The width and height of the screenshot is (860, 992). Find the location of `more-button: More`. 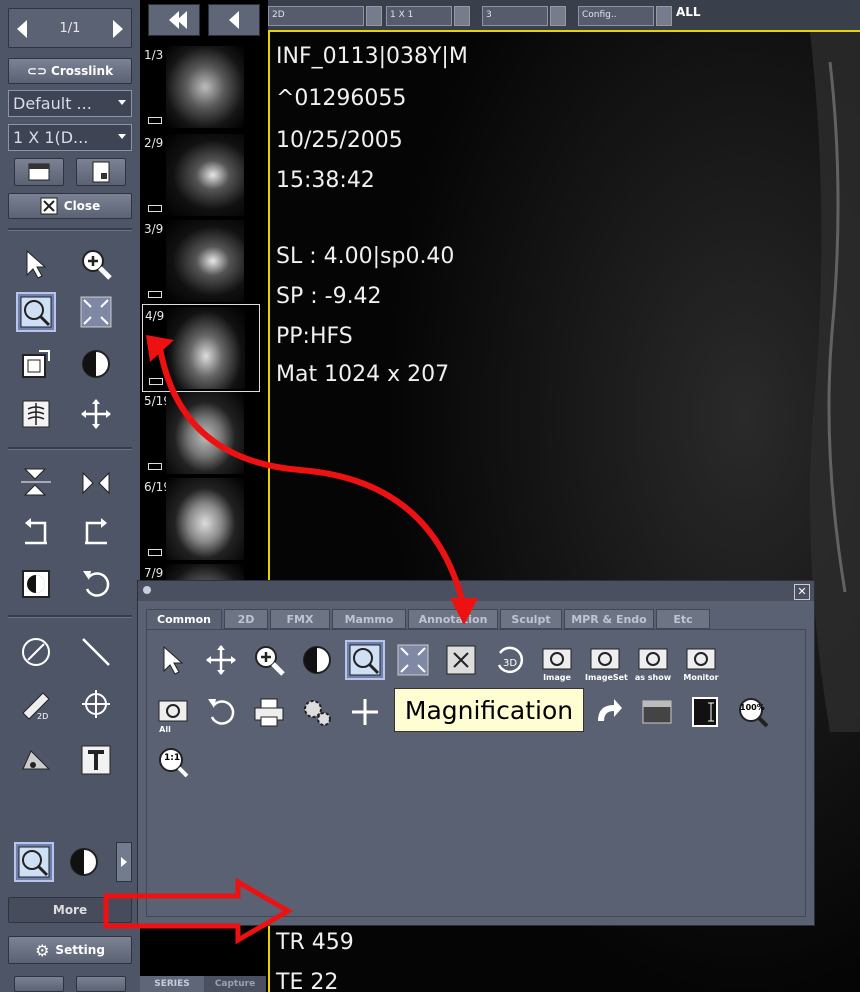

more-button: More is located at coordinates (70, 910).